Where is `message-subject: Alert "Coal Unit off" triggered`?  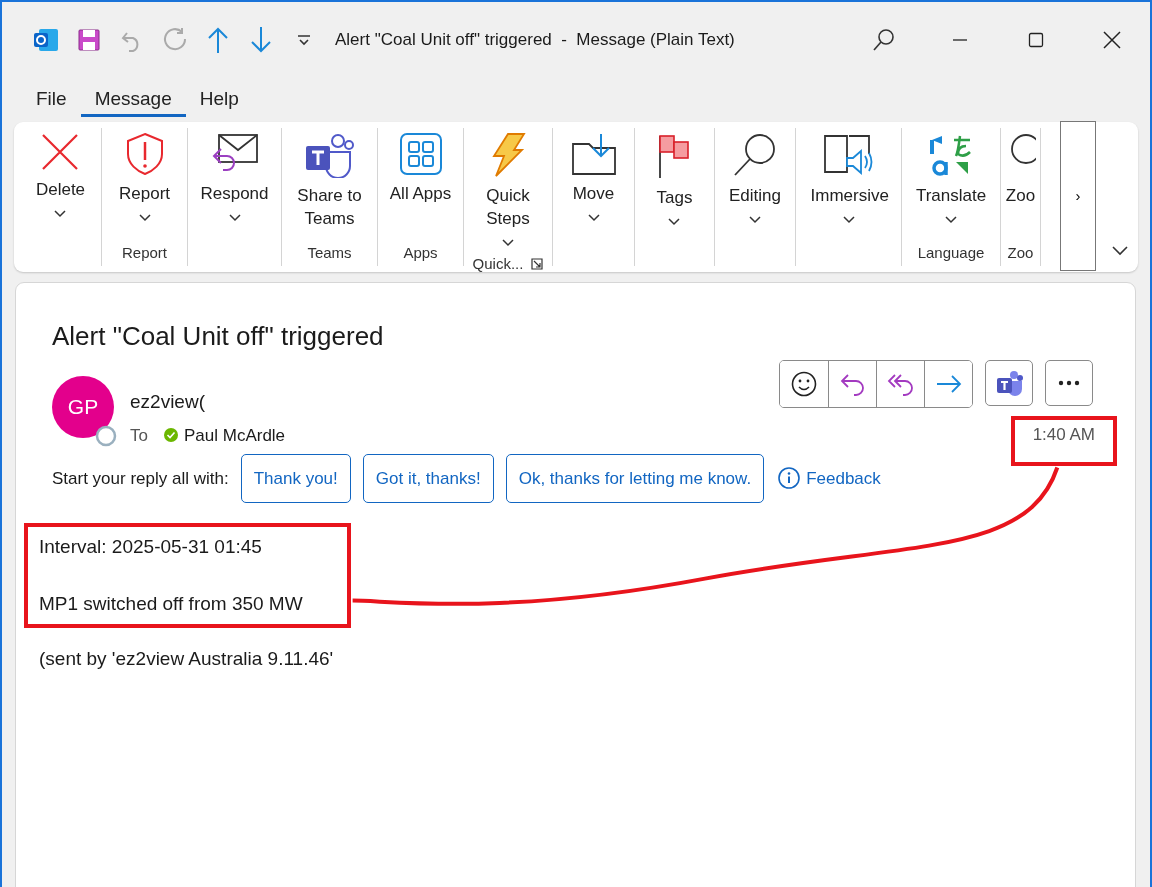 message-subject: Alert "Coal Unit off" triggered is located at coordinates (218, 336).